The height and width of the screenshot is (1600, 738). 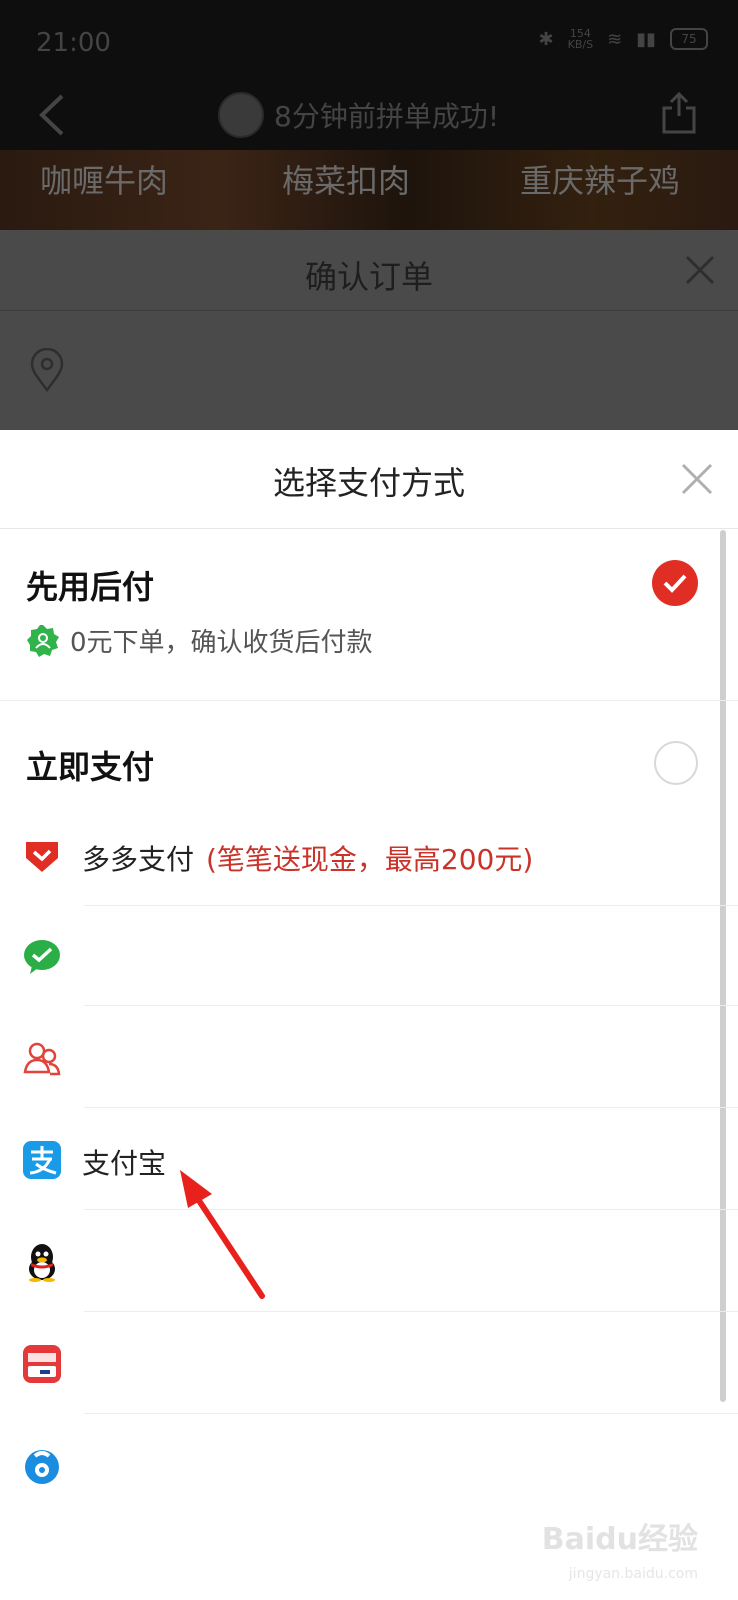 What do you see at coordinates (42, 857) in the screenshot?
I see `duoduo-pay-icon` at bounding box center [42, 857].